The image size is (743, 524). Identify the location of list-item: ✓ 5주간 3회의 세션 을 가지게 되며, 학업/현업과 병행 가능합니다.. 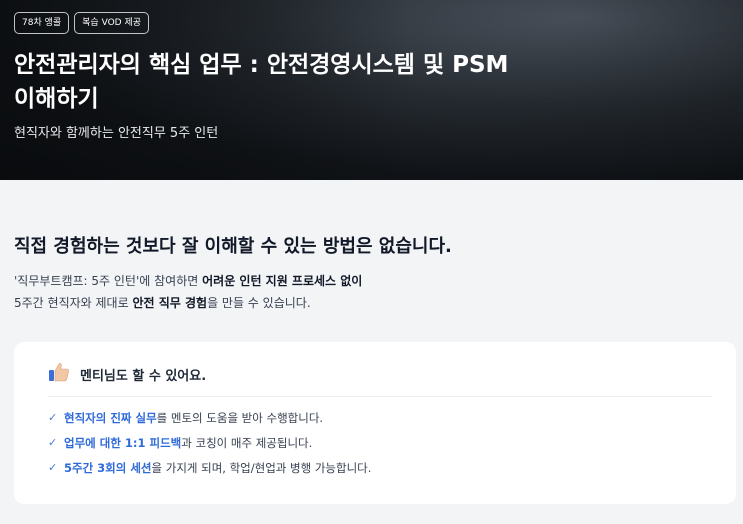
(380, 467).